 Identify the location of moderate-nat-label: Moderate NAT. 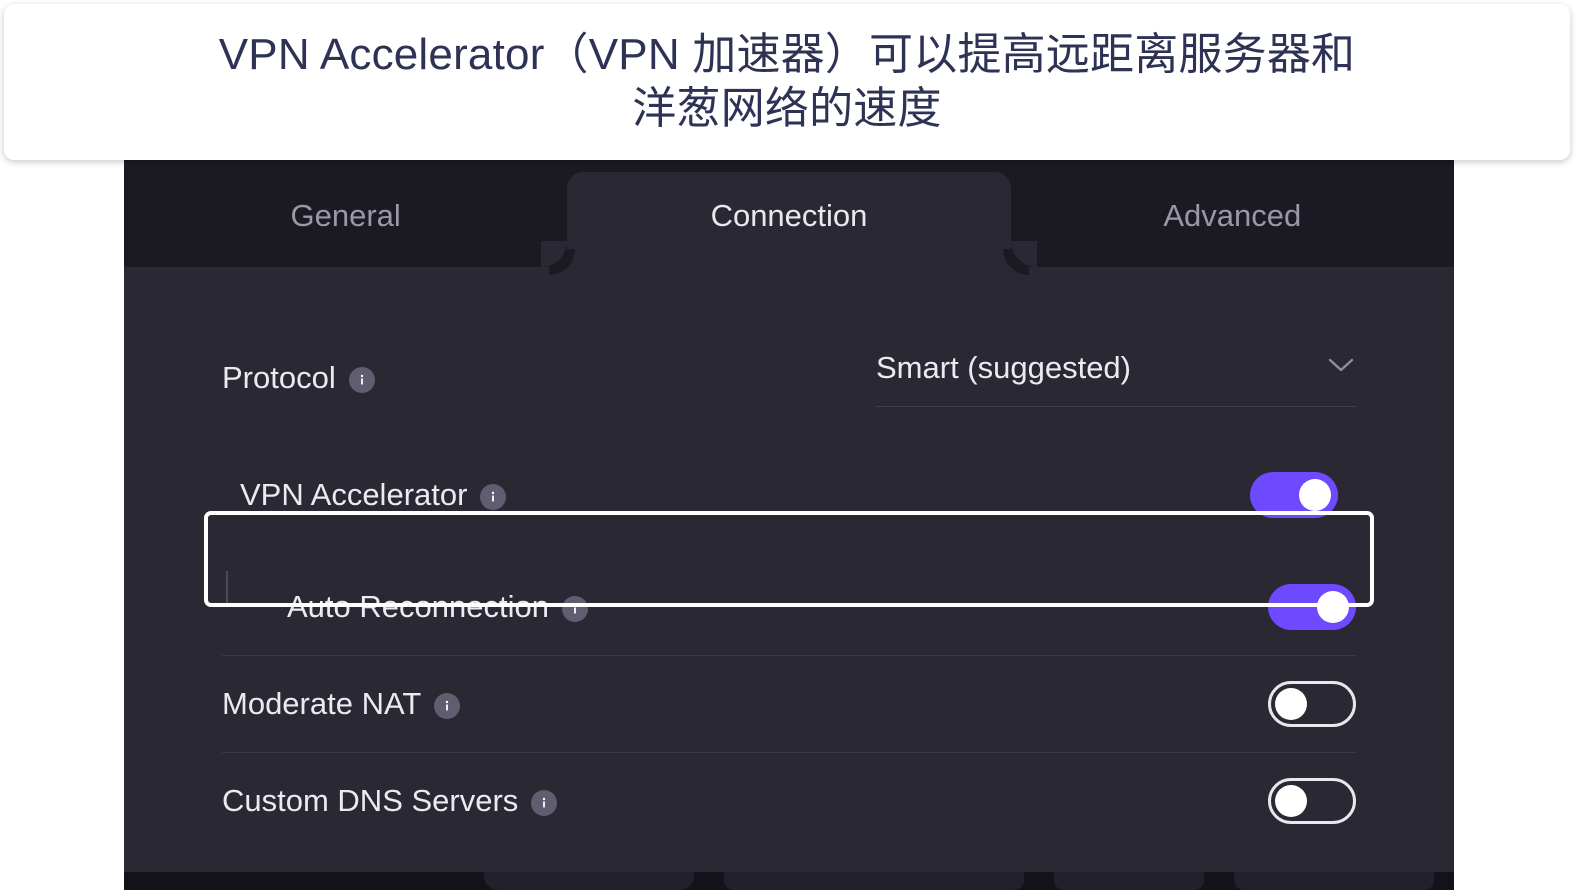
(322, 703).